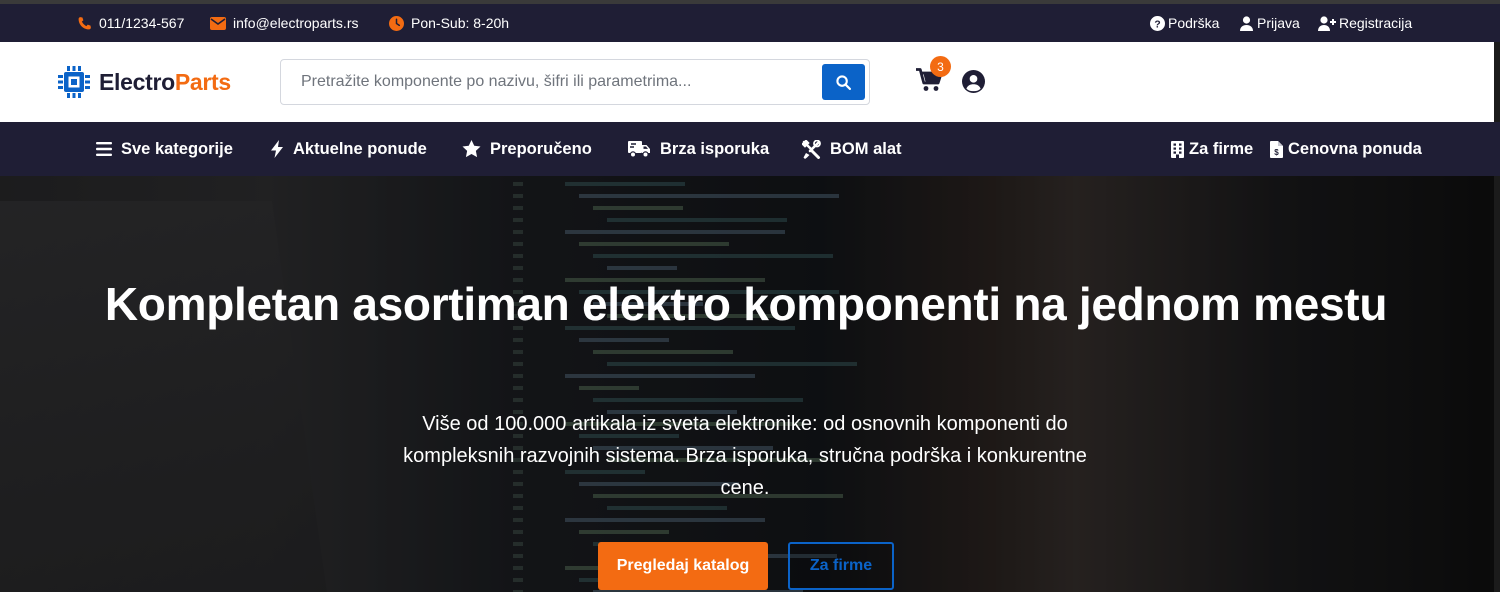 This screenshot has width=1500, height=592. I want to click on user-plus-icon, so click(1327, 23).